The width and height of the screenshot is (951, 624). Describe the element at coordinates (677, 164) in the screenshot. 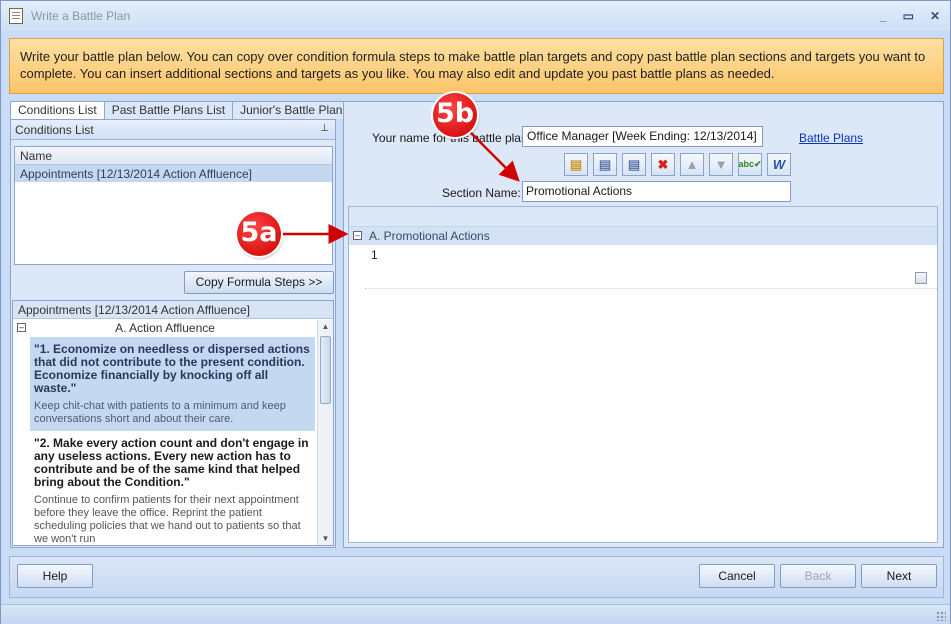

I see `editor-toolbar: ▤ ▤ ▤ ✖ ▲ ▼ abc✔ W` at that location.